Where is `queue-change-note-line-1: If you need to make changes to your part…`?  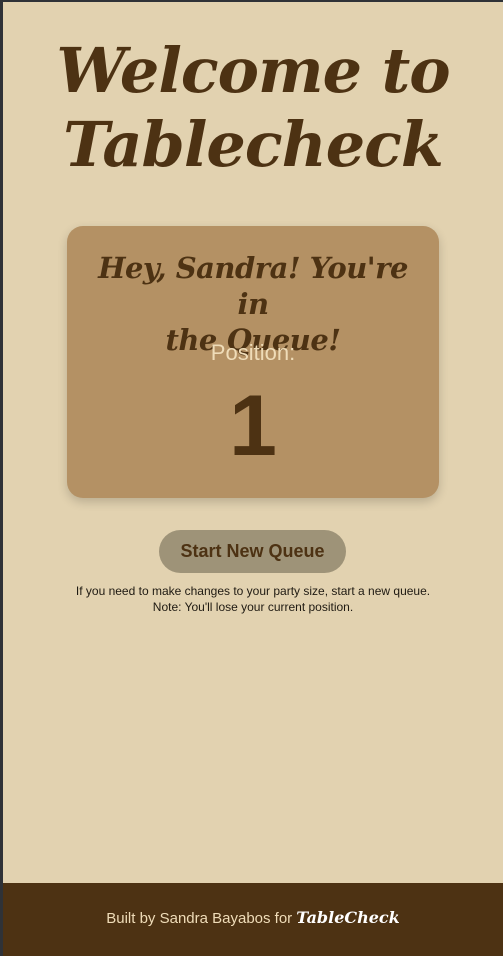 queue-change-note-line-1: If you need to make changes to your part… is located at coordinates (253, 591).